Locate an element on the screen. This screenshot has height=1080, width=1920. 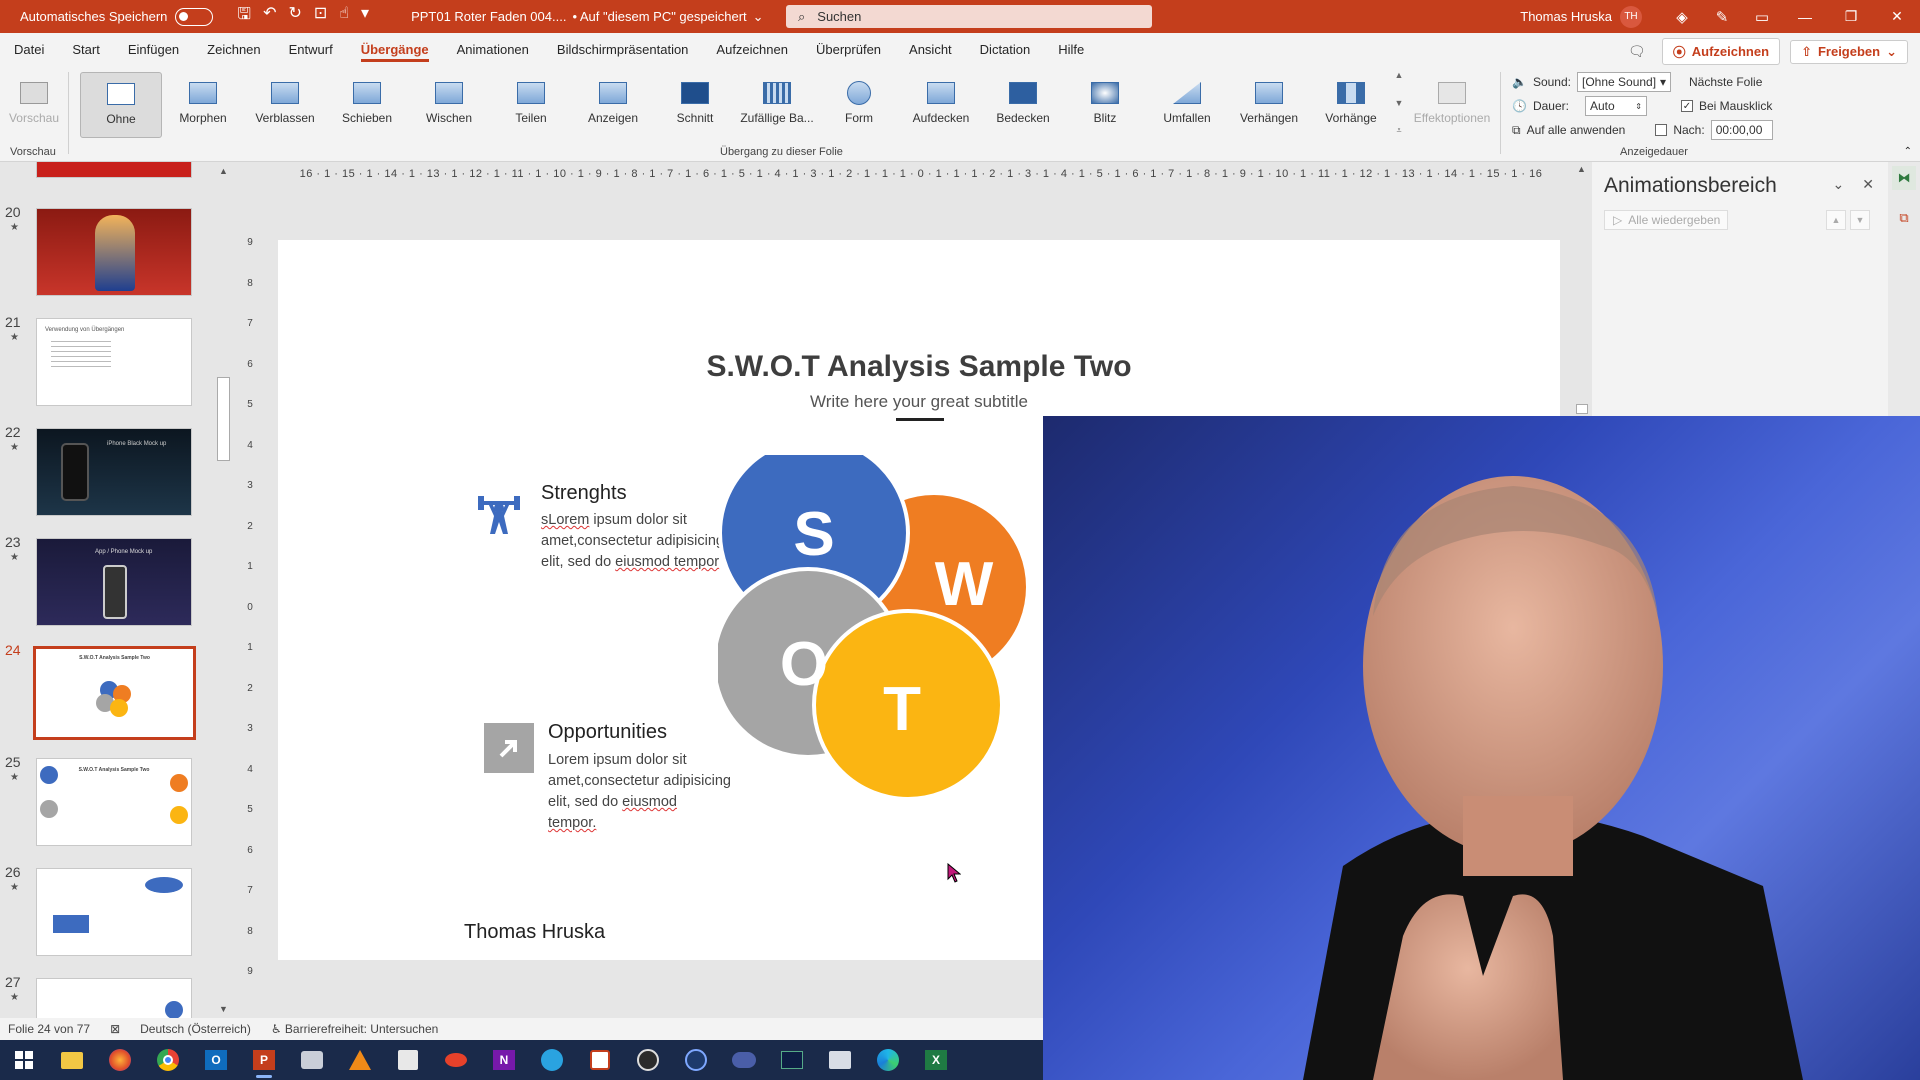
edge-icon is located at coordinates (888, 1060).